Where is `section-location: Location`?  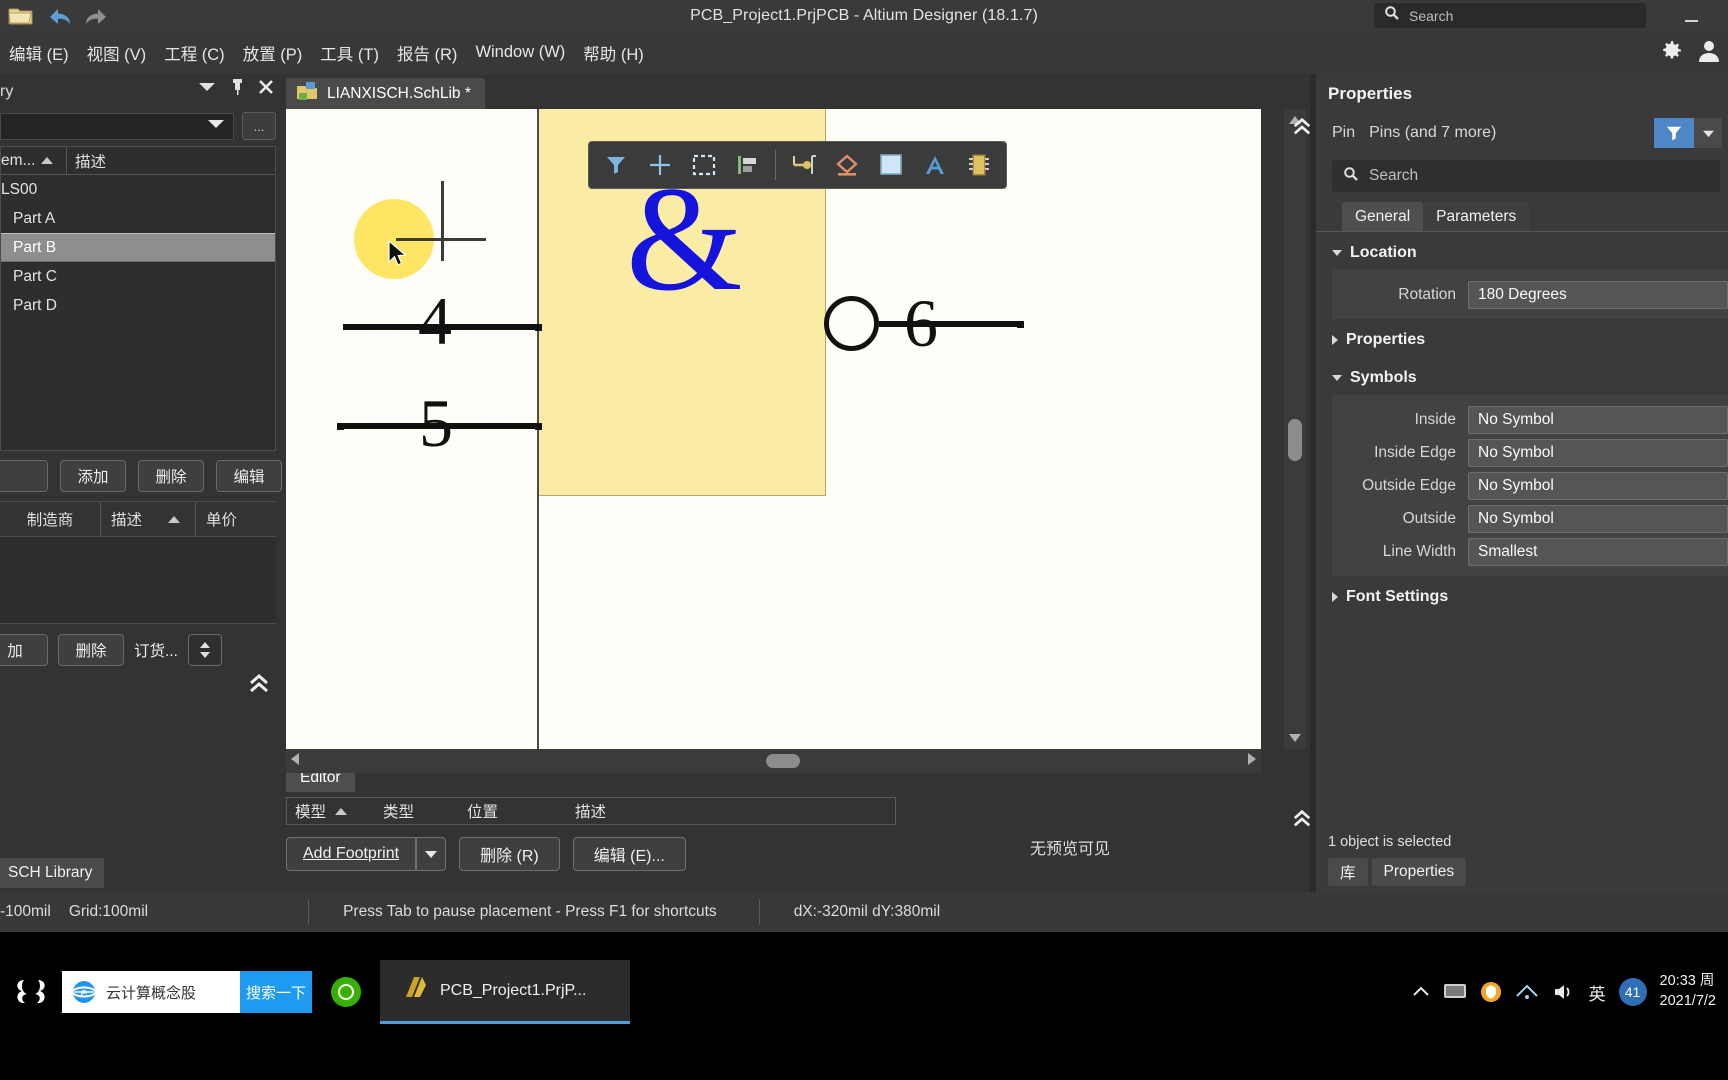
section-location: Location is located at coordinates (1522, 251).